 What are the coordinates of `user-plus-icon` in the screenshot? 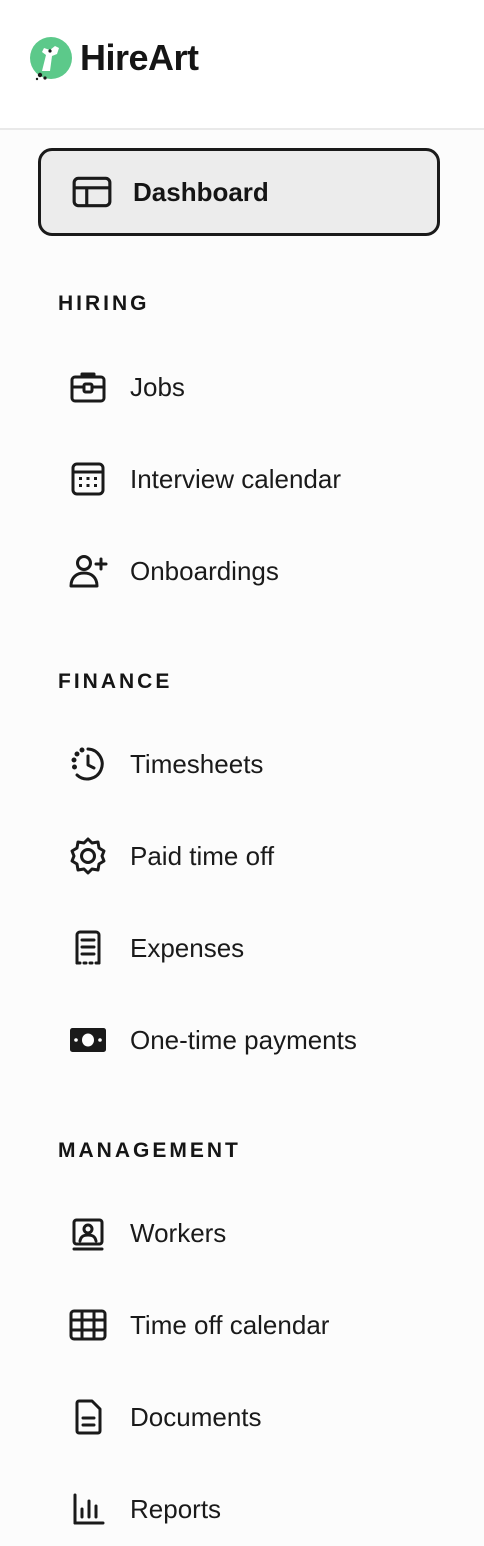 It's located at (88, 571).